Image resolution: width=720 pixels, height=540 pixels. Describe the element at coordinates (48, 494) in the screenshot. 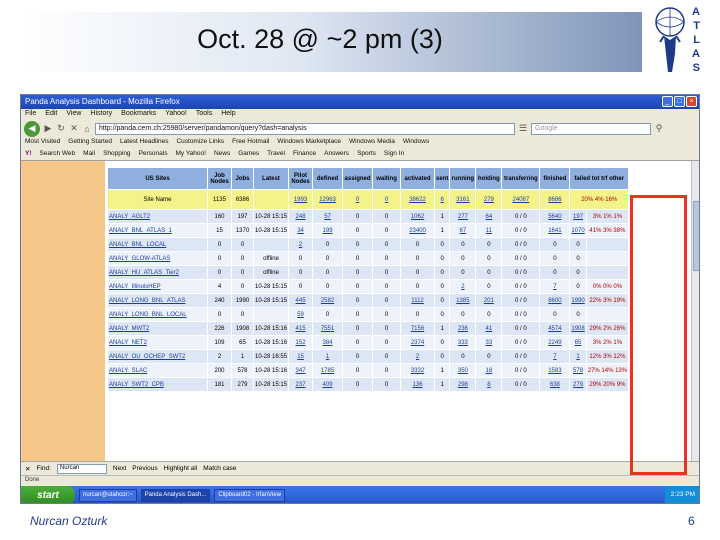

I see `start-button: start` at that location.